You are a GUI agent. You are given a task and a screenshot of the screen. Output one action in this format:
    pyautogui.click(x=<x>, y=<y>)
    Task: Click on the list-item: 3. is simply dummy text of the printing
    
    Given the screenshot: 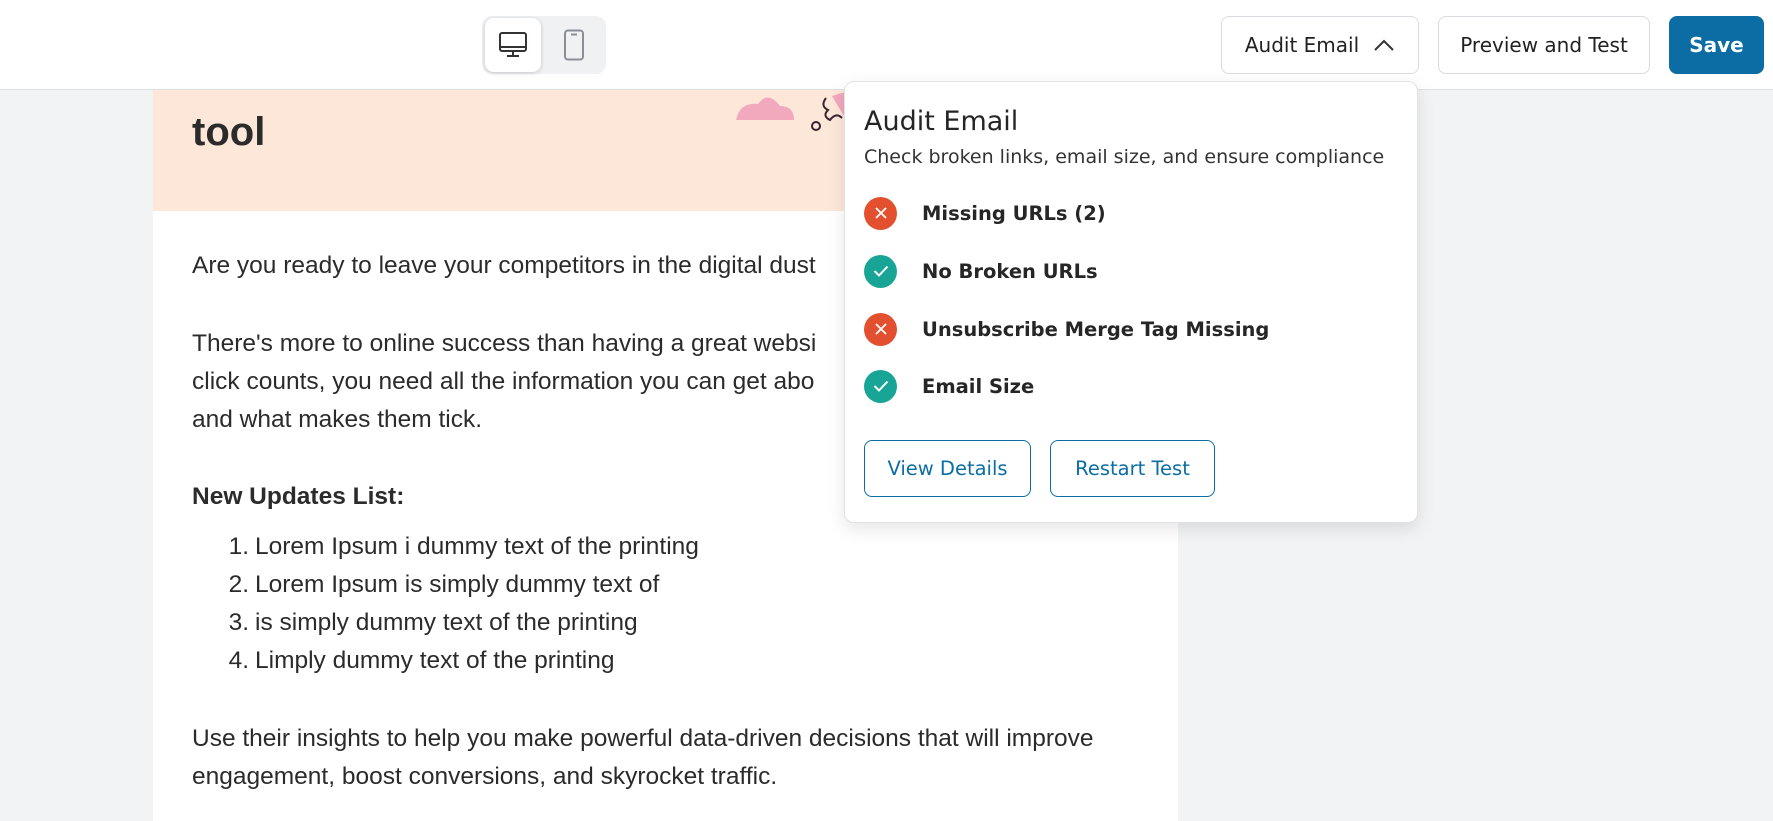 What is the action you would take?
    pyautogui.click(x=445, y=623)
    